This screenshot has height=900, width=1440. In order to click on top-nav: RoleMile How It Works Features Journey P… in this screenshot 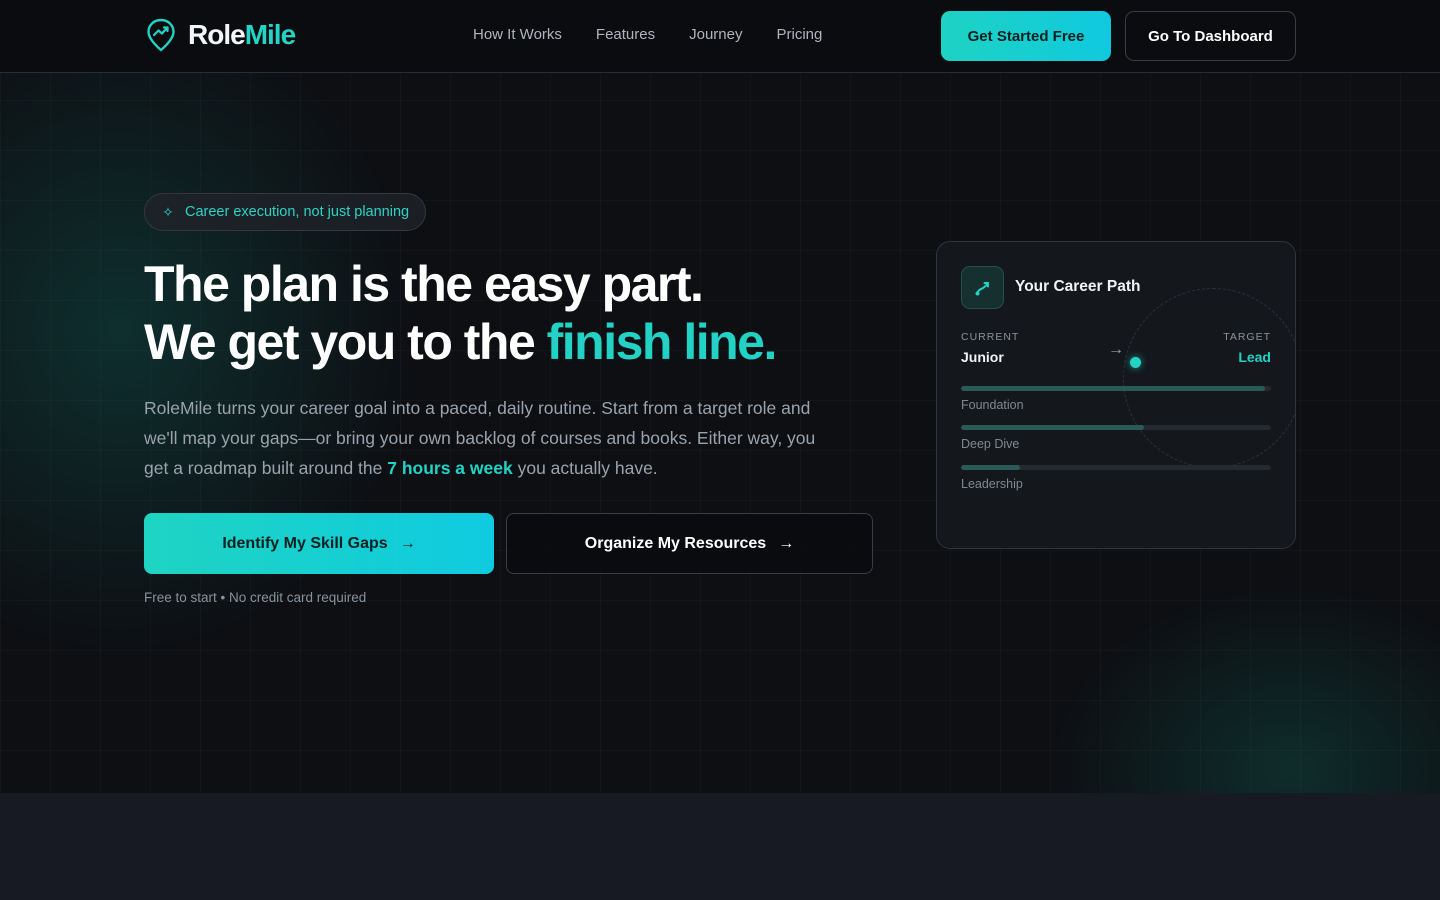, I will do `click(720, 36)`.